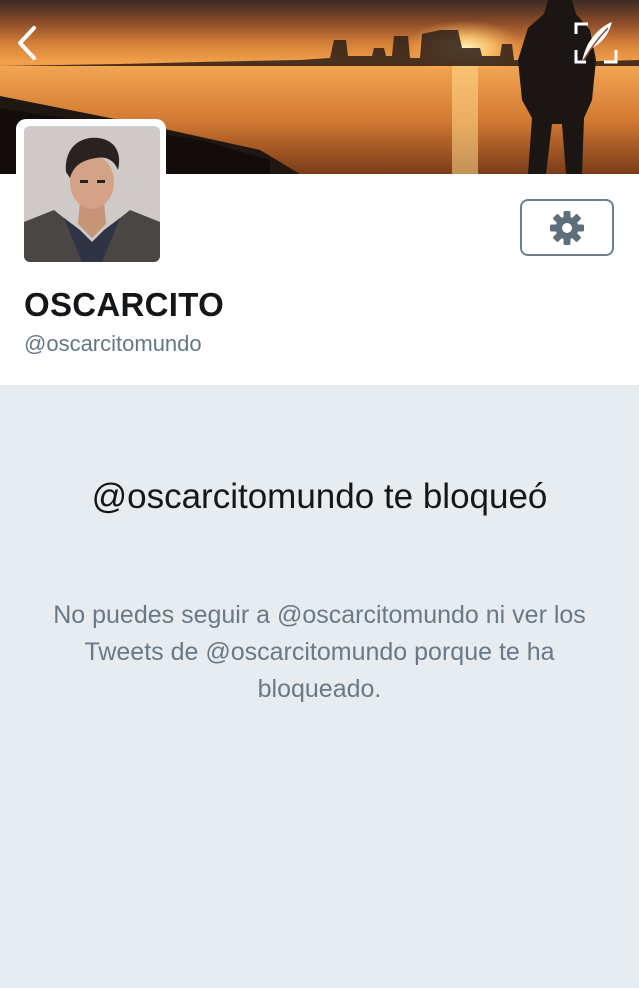  Describe the element at coordinates (113, 343) in the screenshot. I see `username-handle: @oscarcitomundo` at that location.